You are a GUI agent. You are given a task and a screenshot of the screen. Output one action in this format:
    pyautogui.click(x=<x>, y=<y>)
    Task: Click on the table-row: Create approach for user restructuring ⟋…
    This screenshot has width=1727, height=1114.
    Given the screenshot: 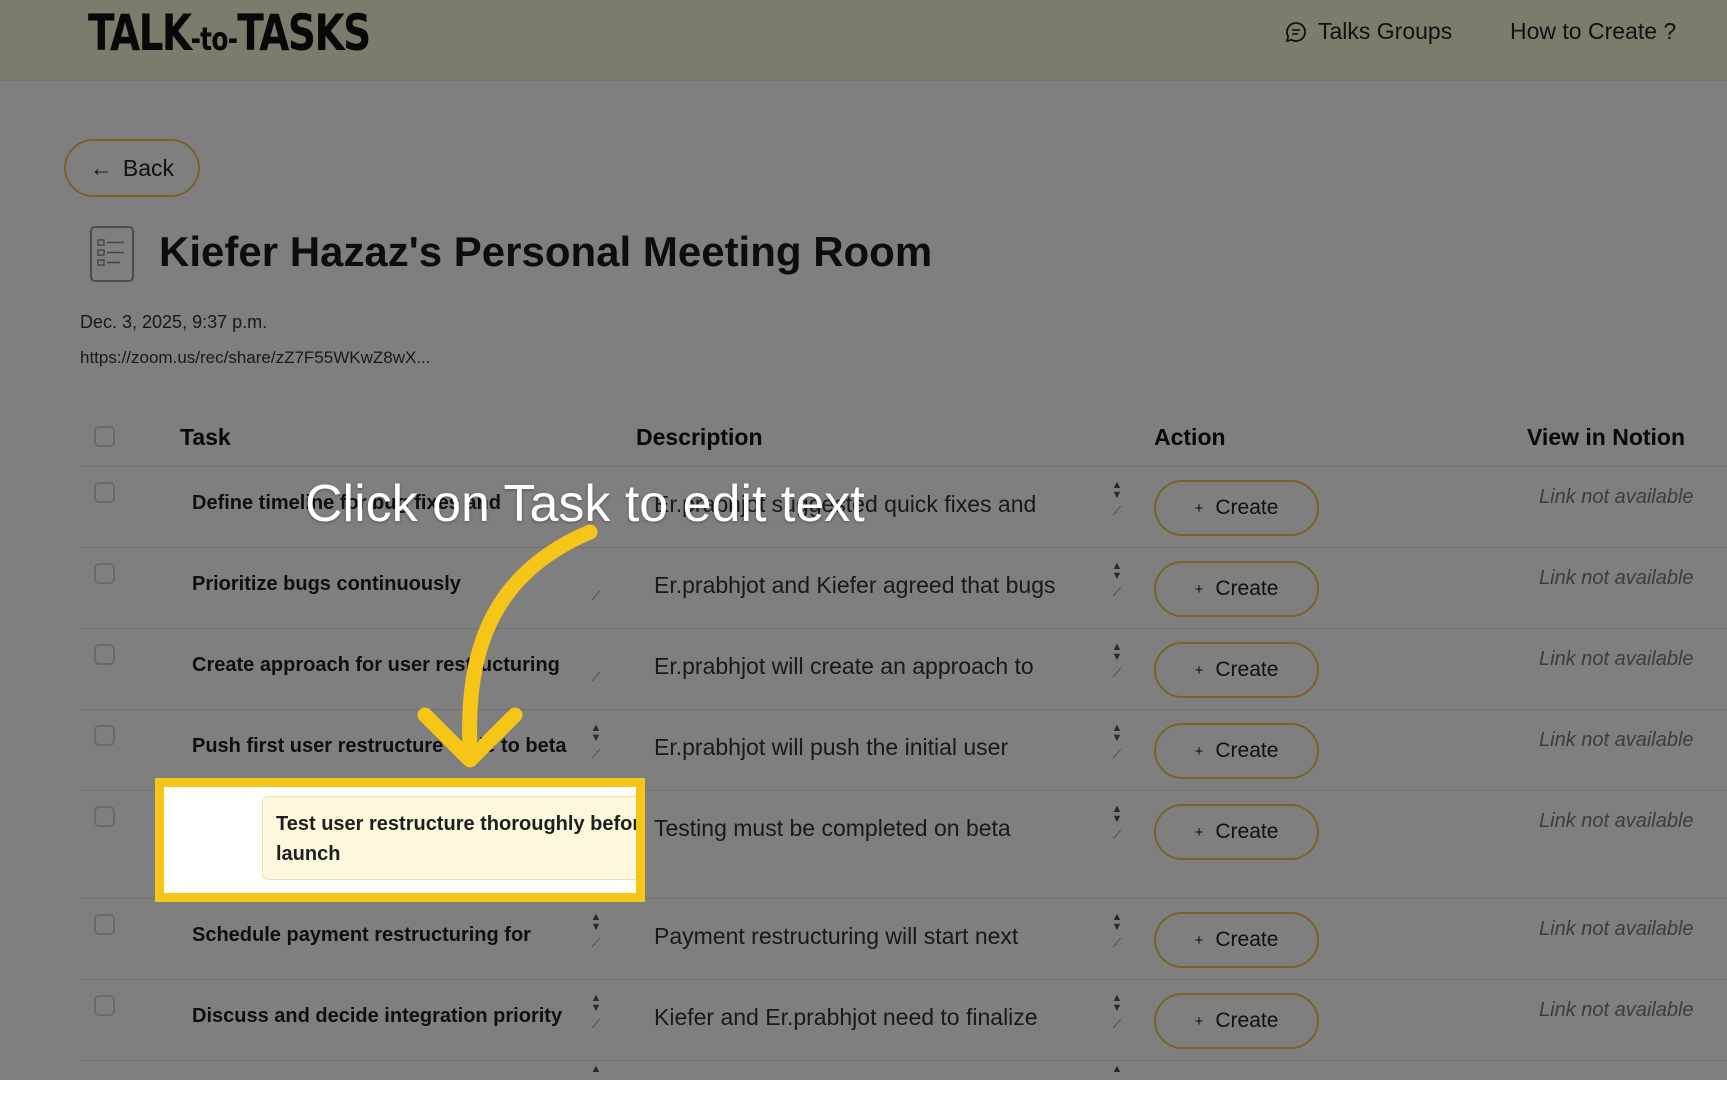 What is the action you would take?
    pyautogui.click(x=903, y=669)
    